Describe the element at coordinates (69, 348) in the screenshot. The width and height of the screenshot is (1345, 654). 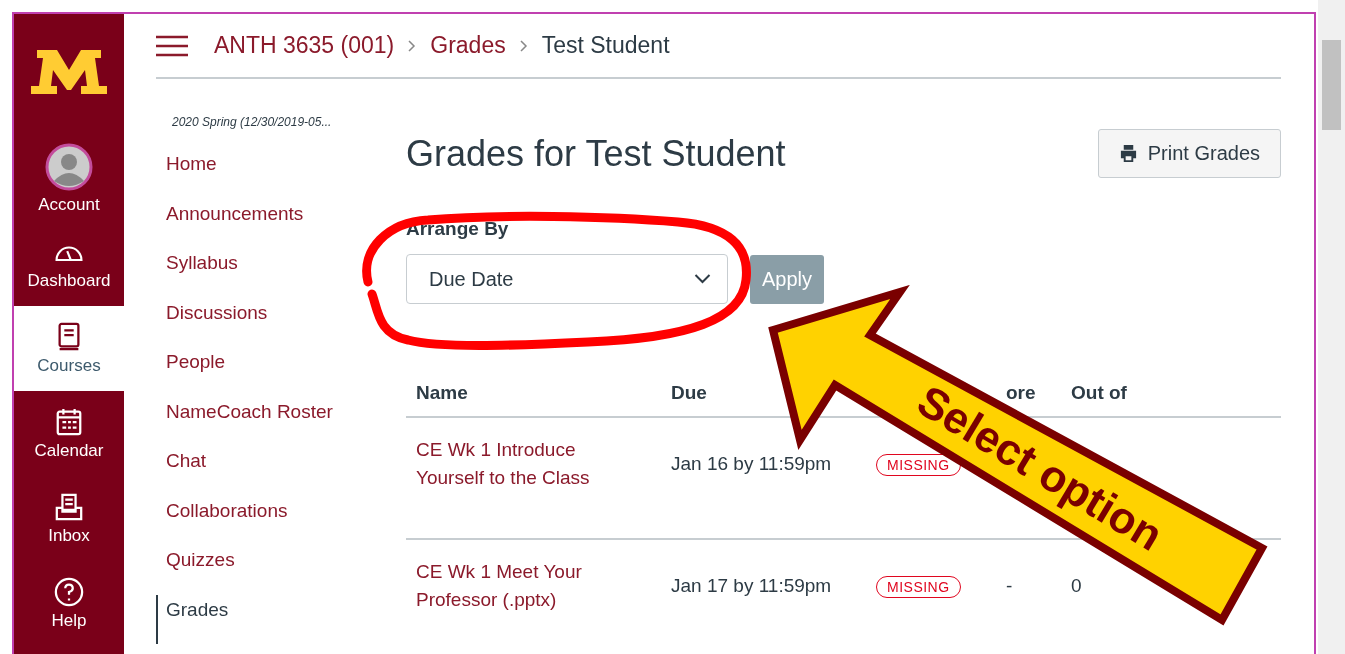
I see `global-nav-item: Courses` at that location.